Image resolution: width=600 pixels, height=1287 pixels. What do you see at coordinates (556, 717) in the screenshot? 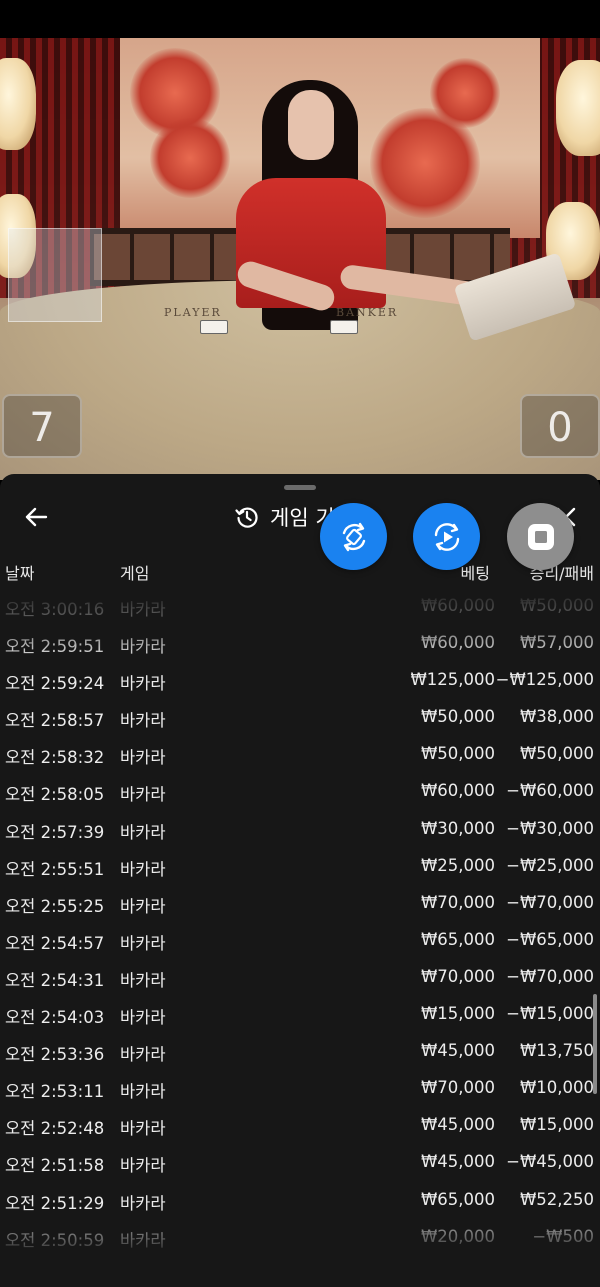
I see `cell-result: ₩38,000` at bounding box center [556, 717].